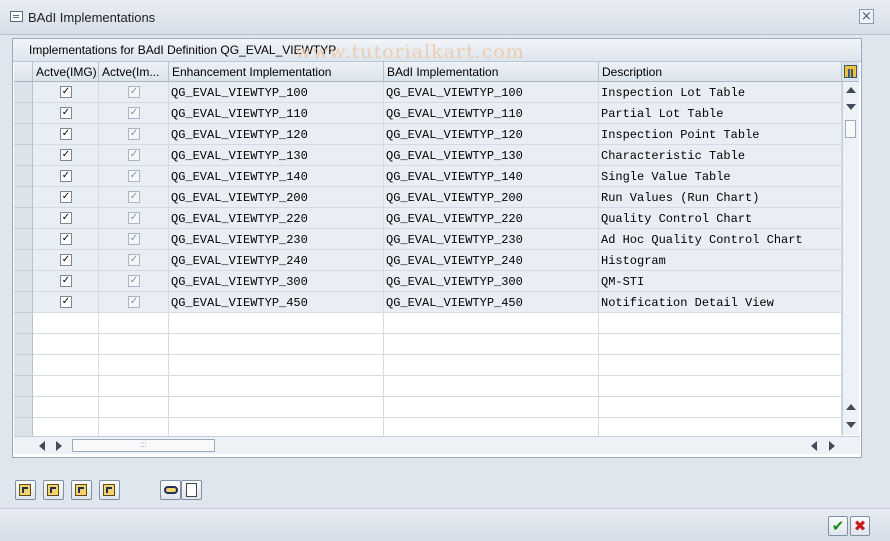  I want to click on enhancement-cell: QG_EVAL_VIEWTYP_450, so click(276, 302).